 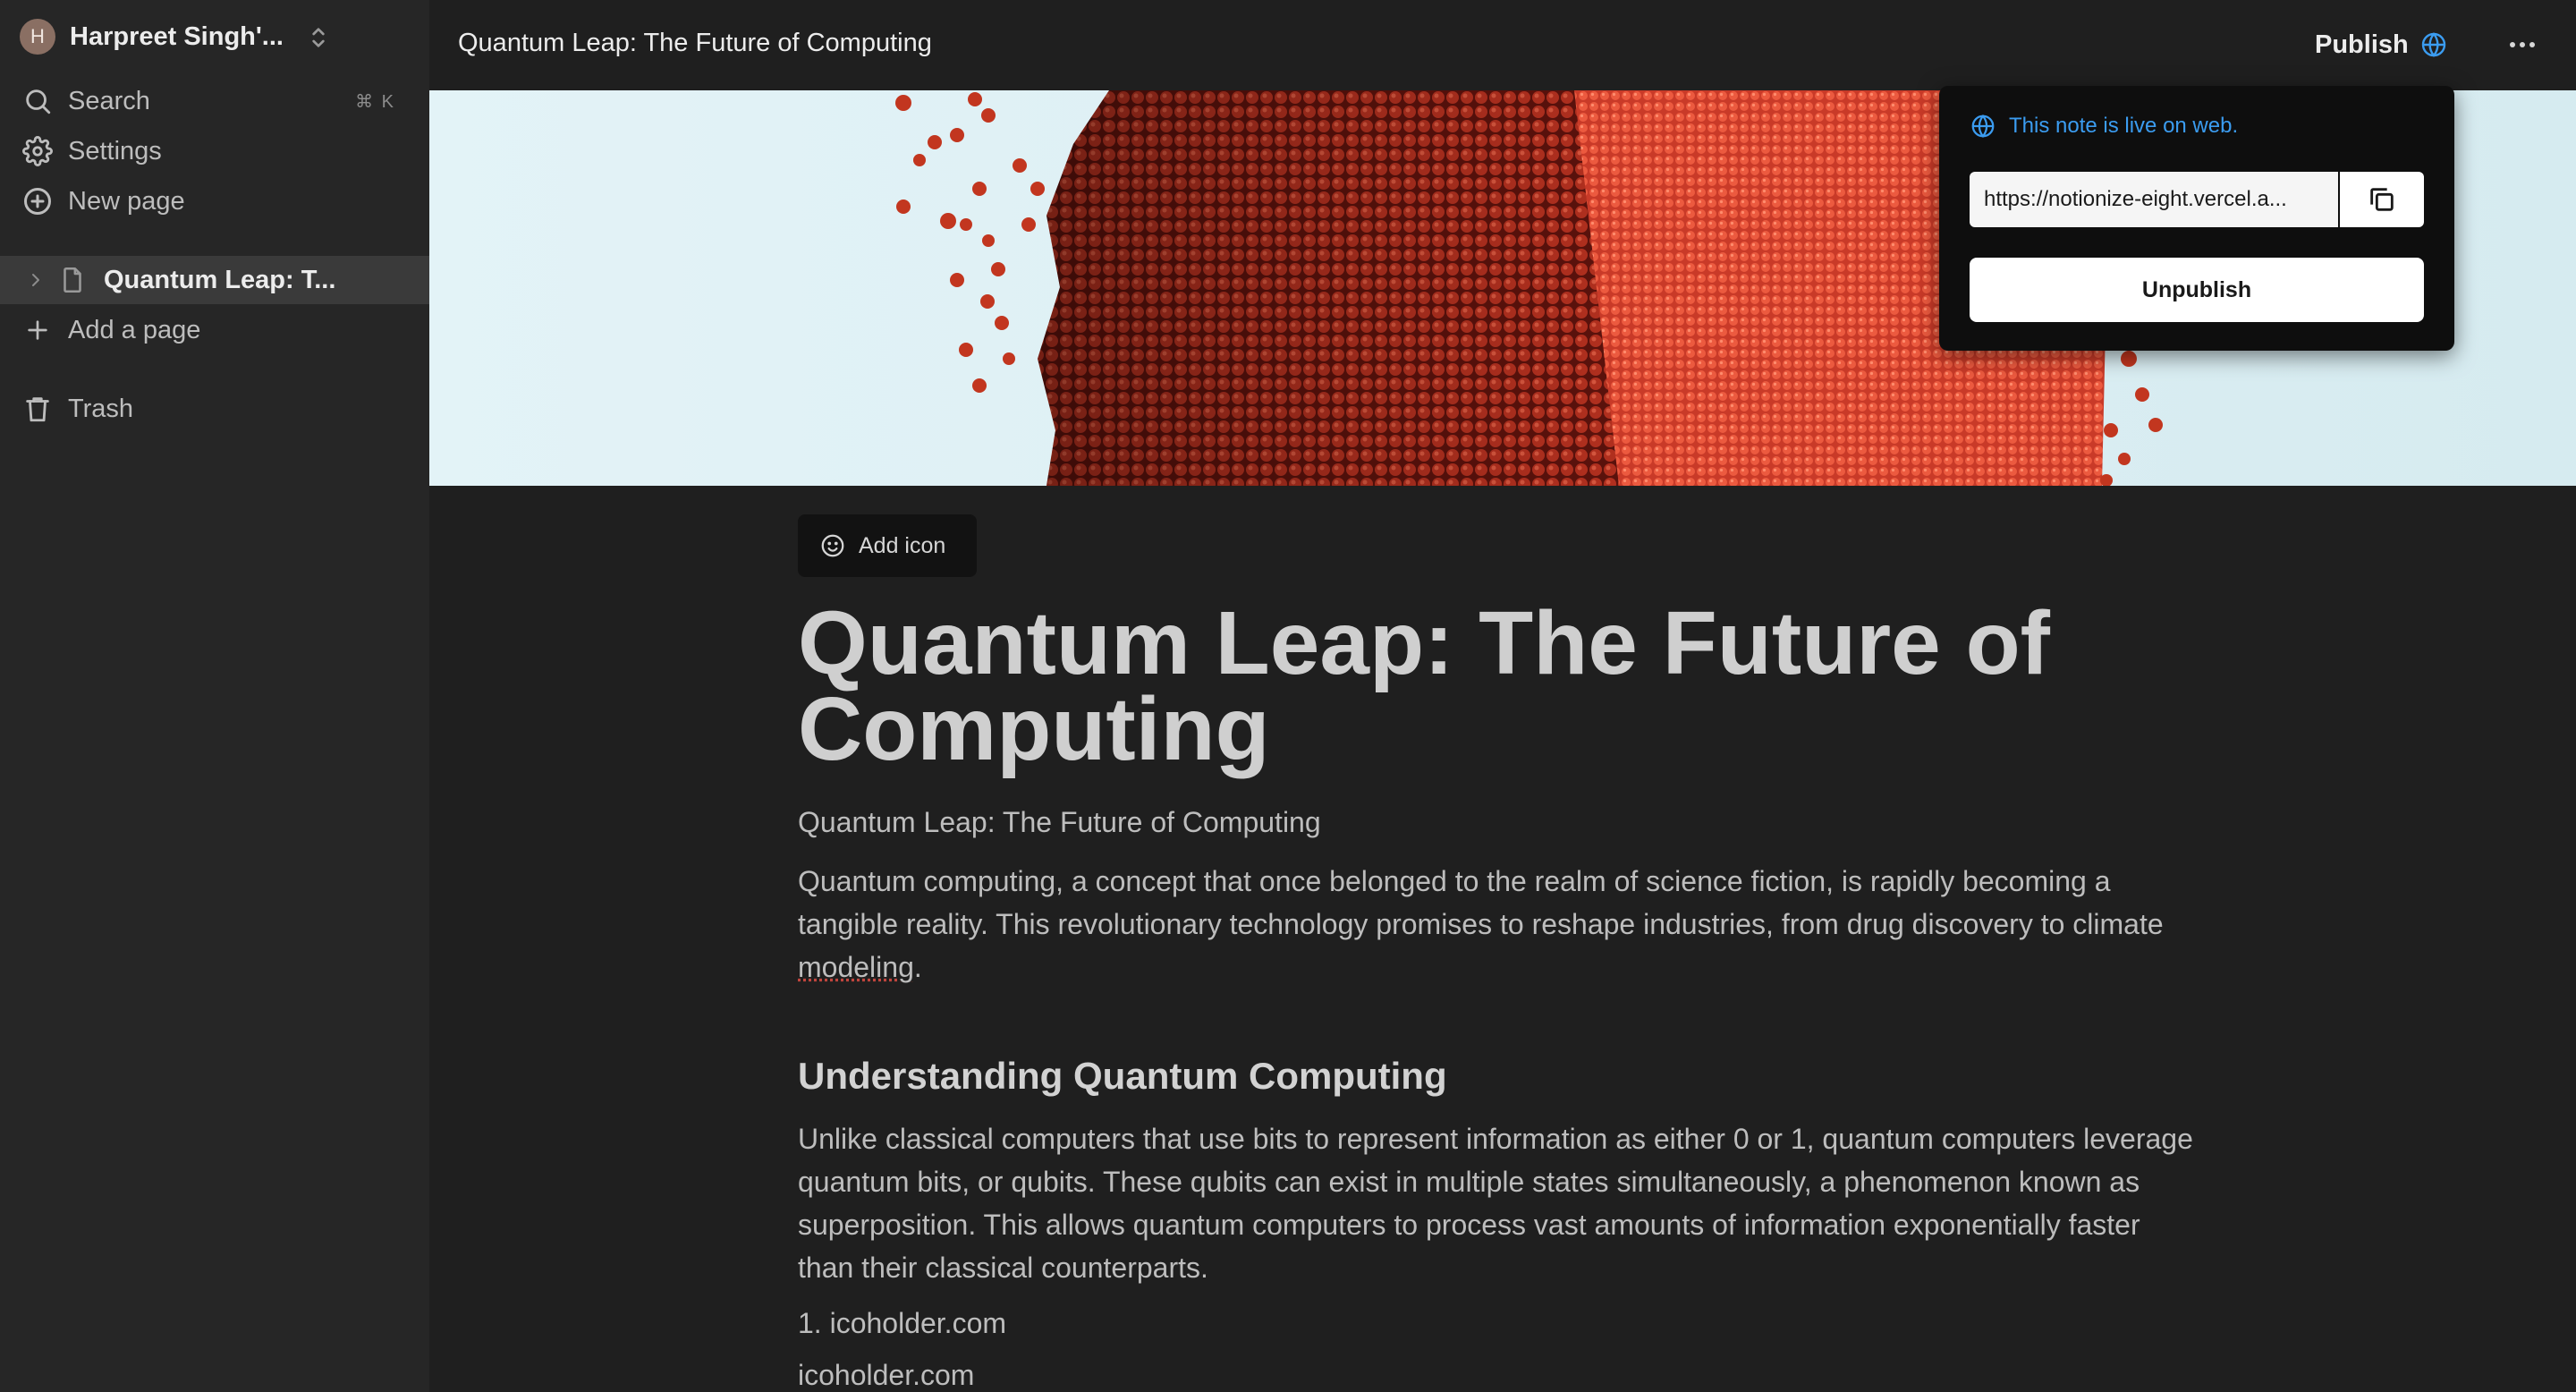 I want to click on more-options-button, so click(x=2522, y=45).